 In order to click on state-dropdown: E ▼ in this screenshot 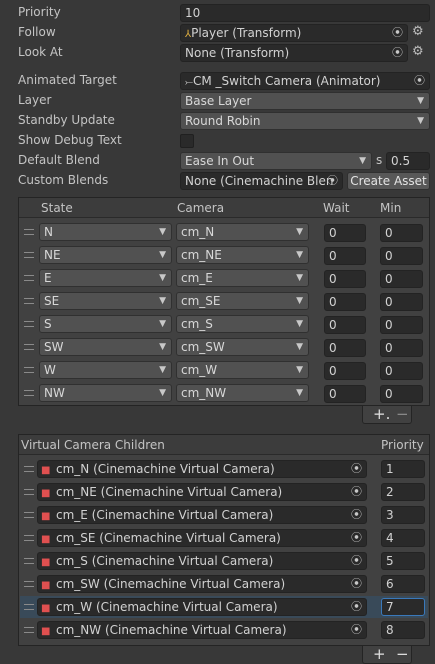, I will do `click(105, 278)`.